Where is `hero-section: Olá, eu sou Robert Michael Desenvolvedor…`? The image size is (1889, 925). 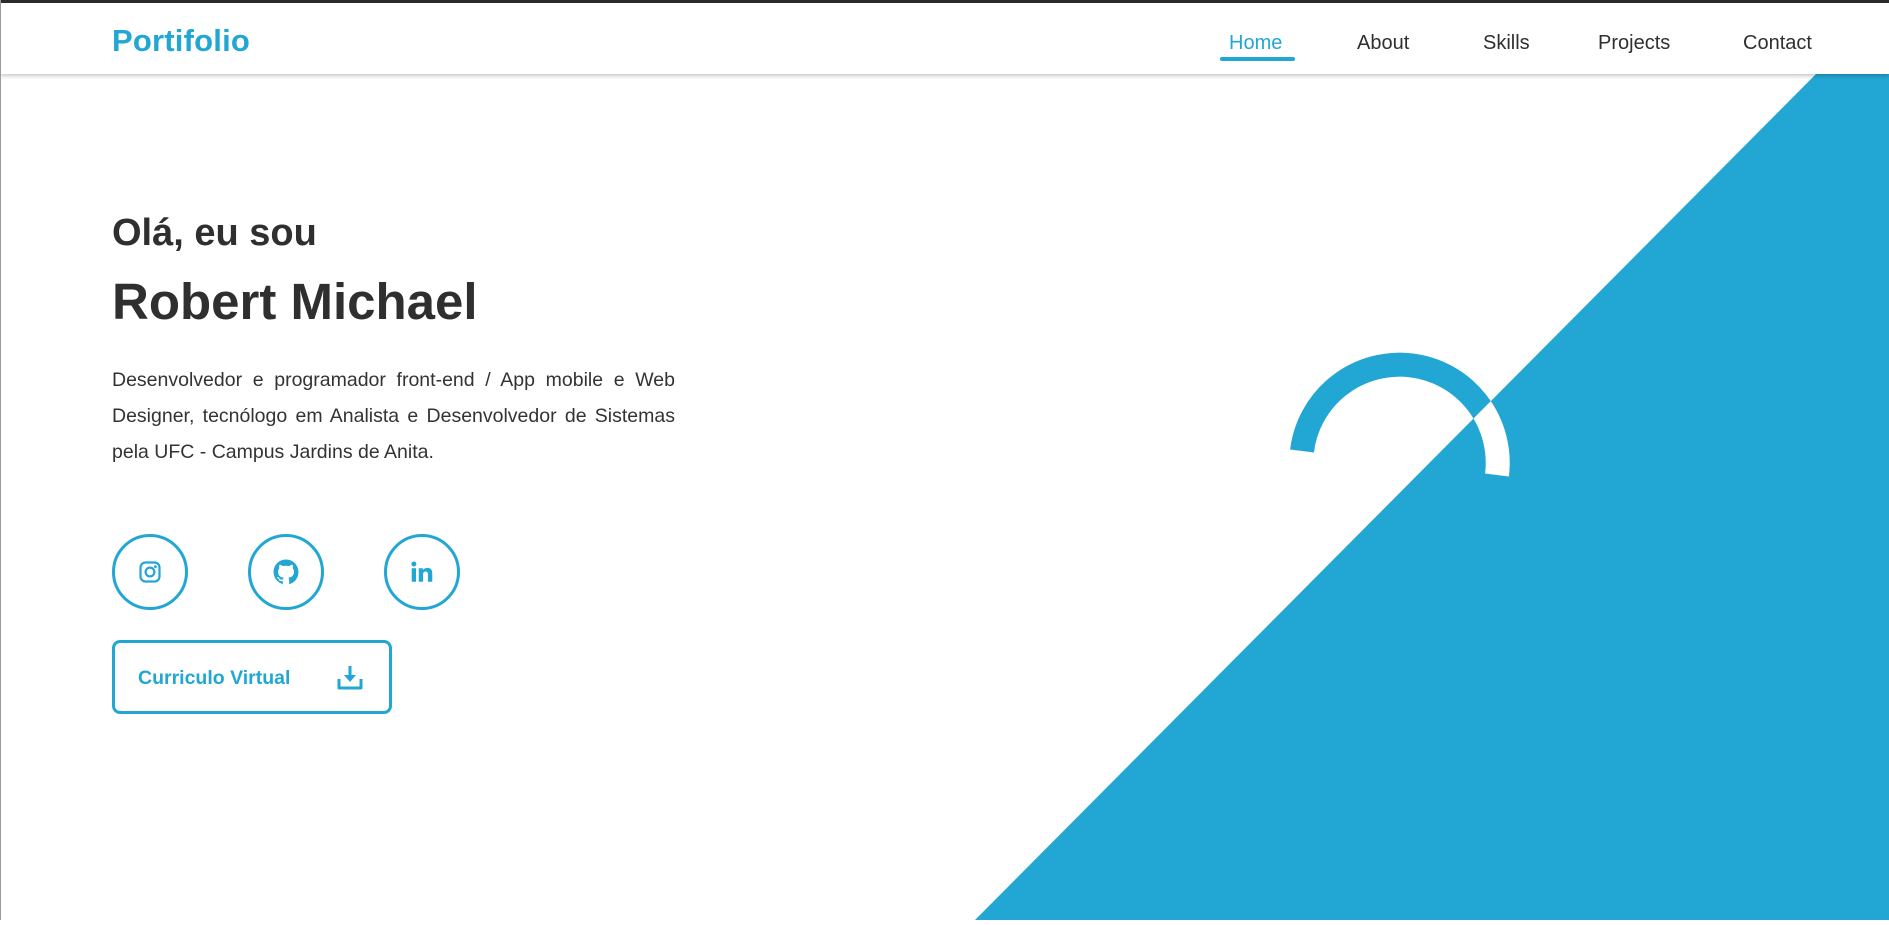 hero-section: Olá, eu sou Robert Michael Desenvolvedor… is located at coordinates (393, 350).